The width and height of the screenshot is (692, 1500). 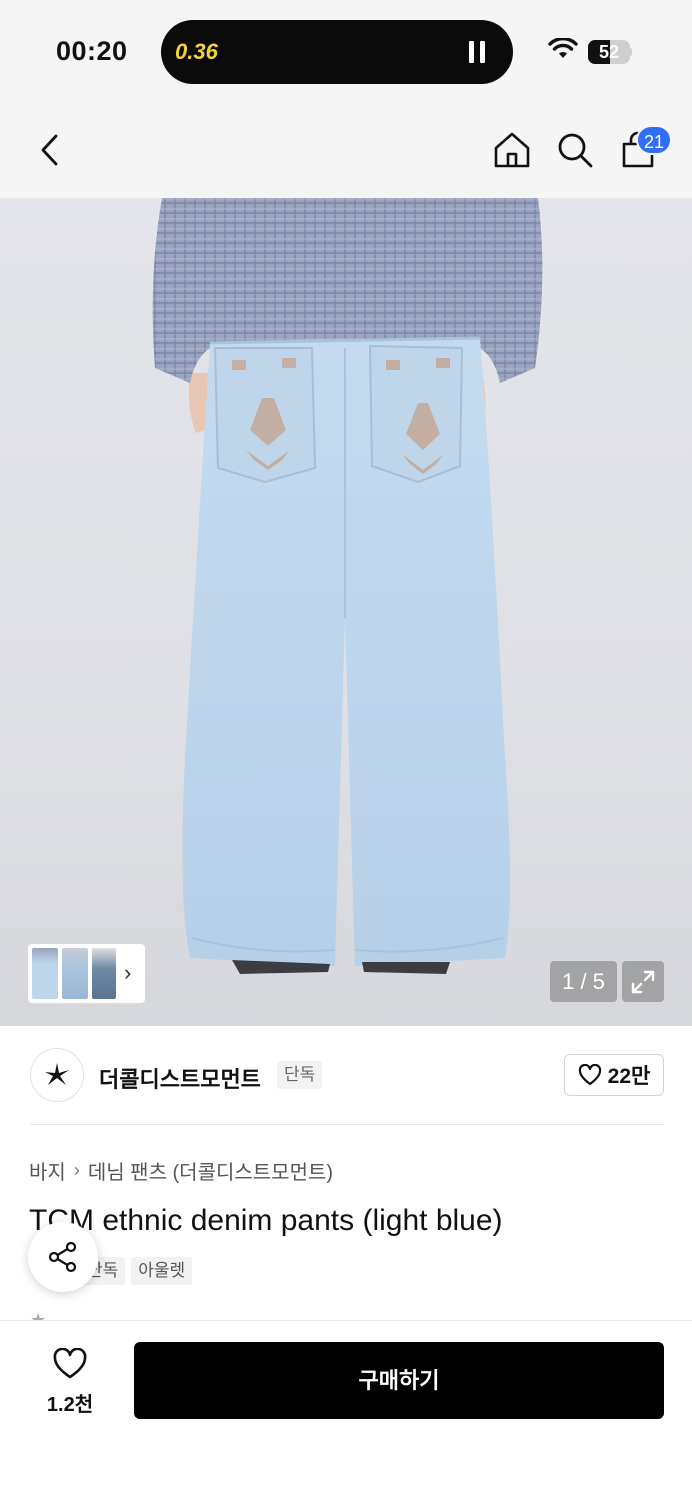 I want to click on search-button, so click(x=575, y=150).